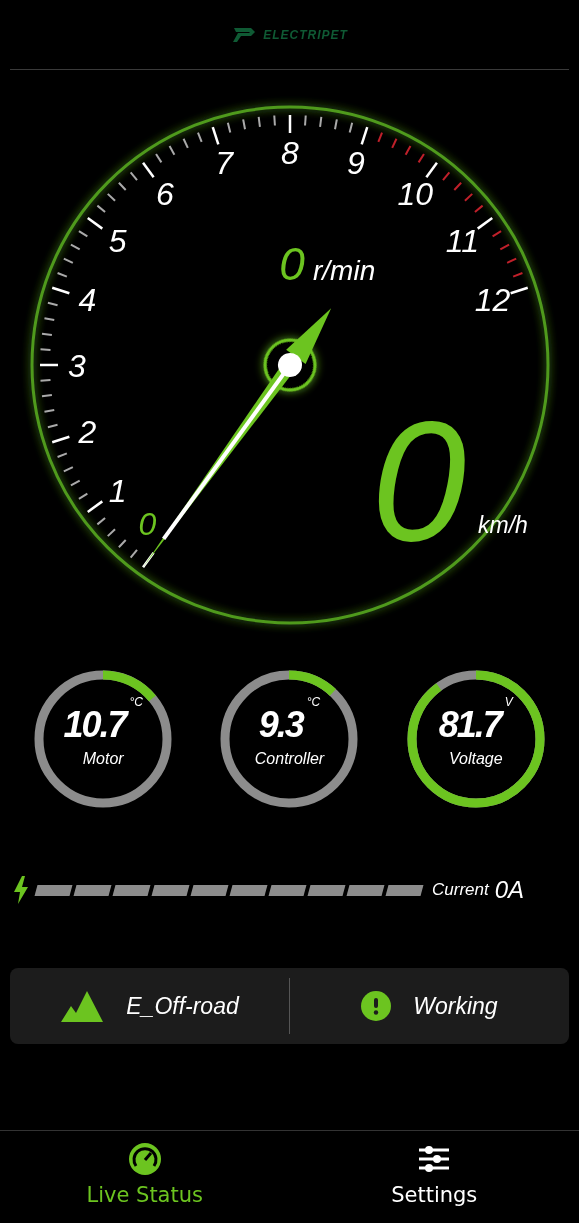 This screenshot has height=1223, width=579. What do you see at coordinates (82, 1006) in the screenshot?
I see `mountain-icon` at bounding box center [82, 1006].